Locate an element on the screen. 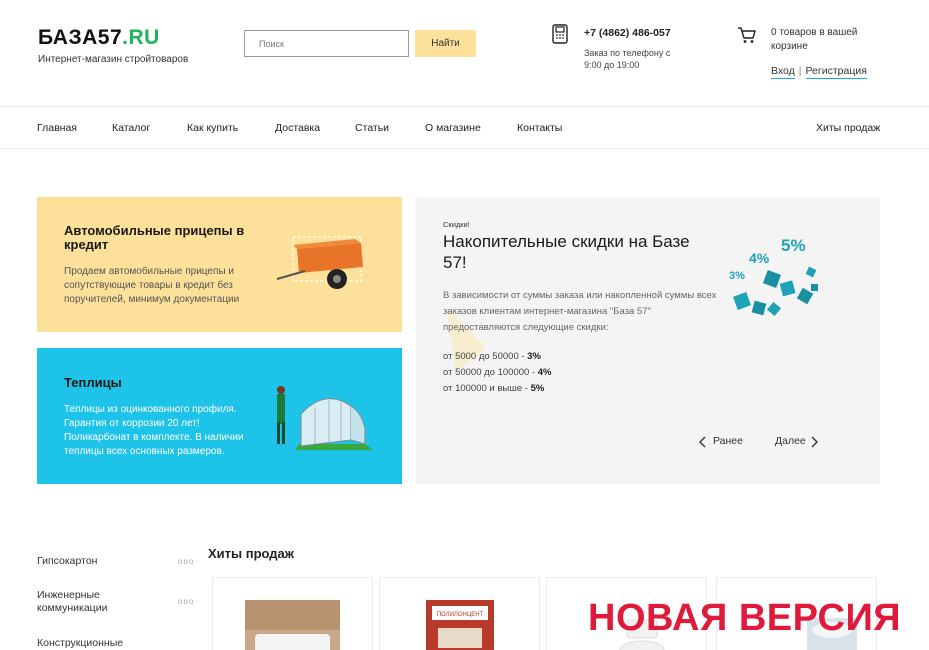  trailer-image is located at coordinates (319, 262).